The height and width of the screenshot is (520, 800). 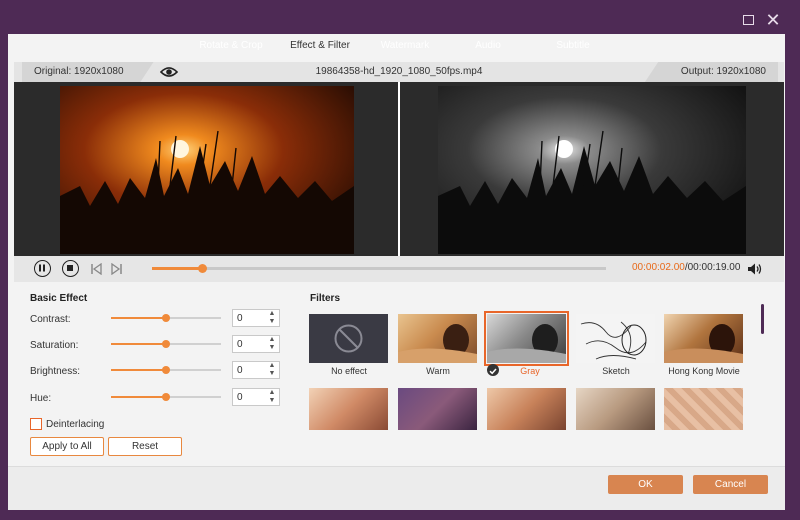 What do you see at coordinates (754, 269) in the screenshot?
I see `volume-icon` at bounding box center [754, 269].